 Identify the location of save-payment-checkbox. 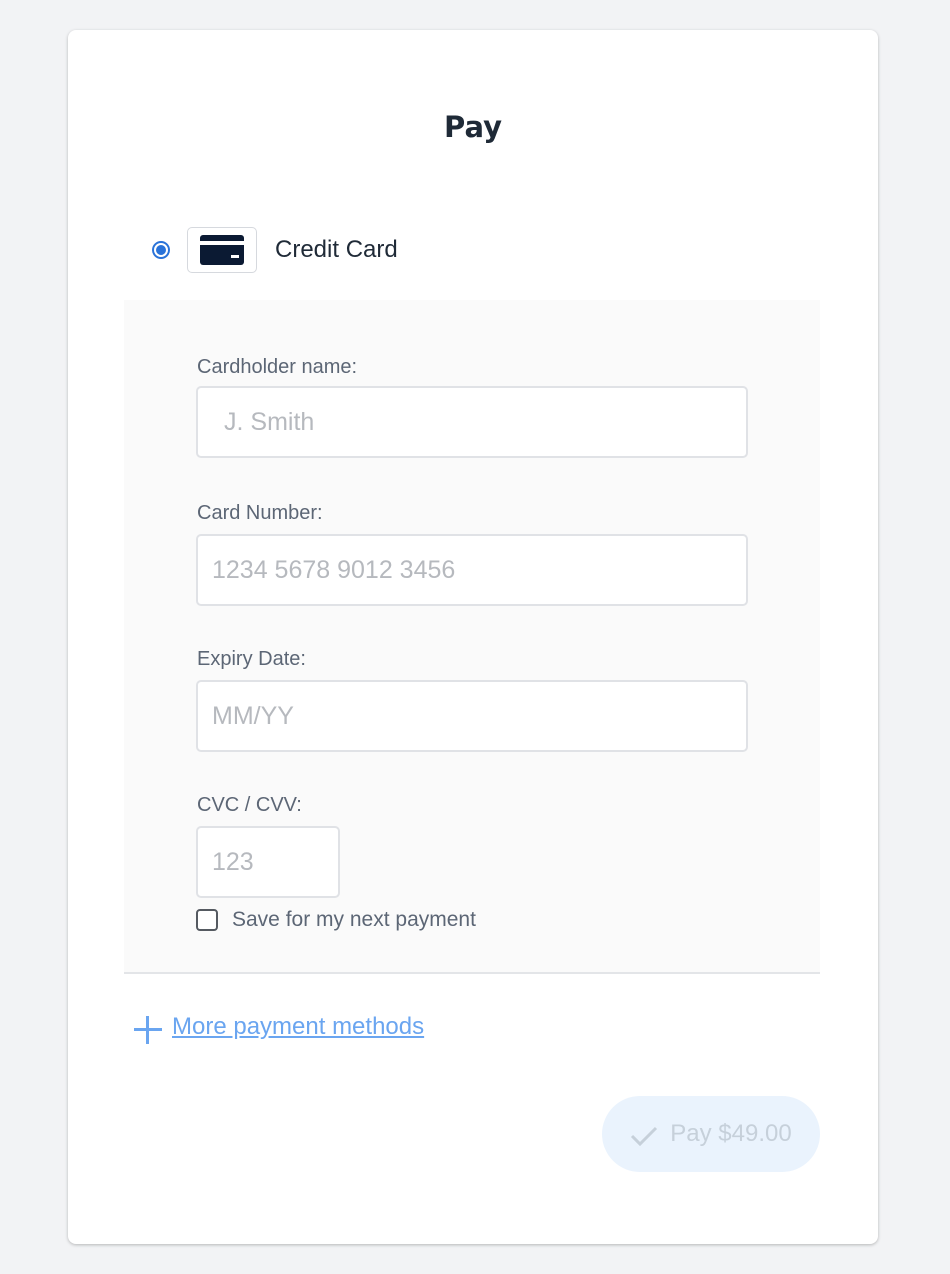
(207, 920).